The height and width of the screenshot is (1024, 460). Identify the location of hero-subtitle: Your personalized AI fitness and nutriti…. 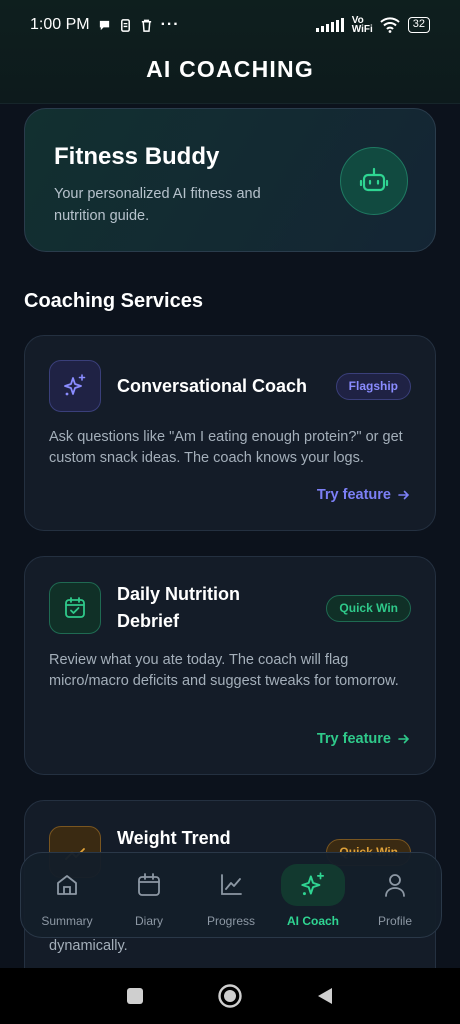
(157, 205).